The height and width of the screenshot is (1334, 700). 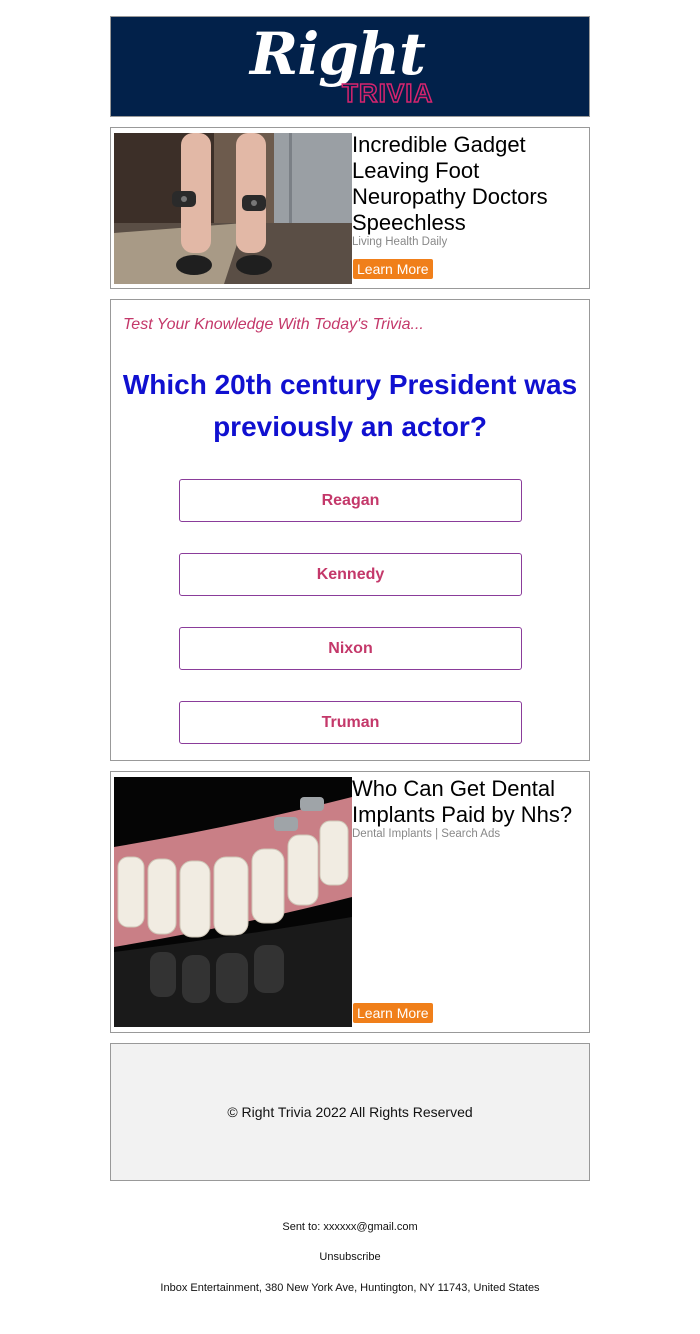 I want to click on sent-to-line: Sent to: xxxxxx@gmail.com, so click(x=350, y=1227).